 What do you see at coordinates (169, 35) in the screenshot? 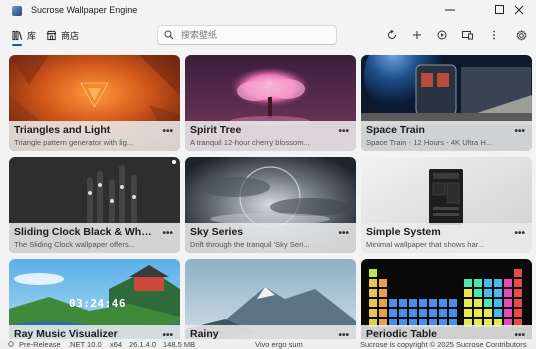
I see `search-icon` at bounding box center [169, 35].